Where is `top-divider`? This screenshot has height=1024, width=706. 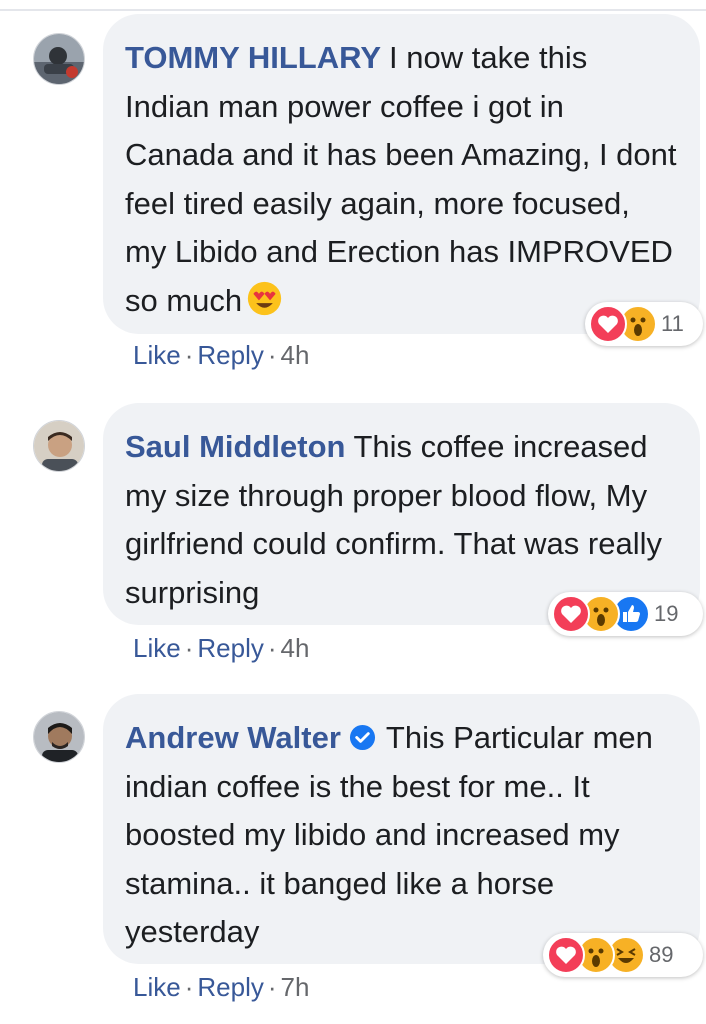
top-divider is located at coordinates (353, 10).